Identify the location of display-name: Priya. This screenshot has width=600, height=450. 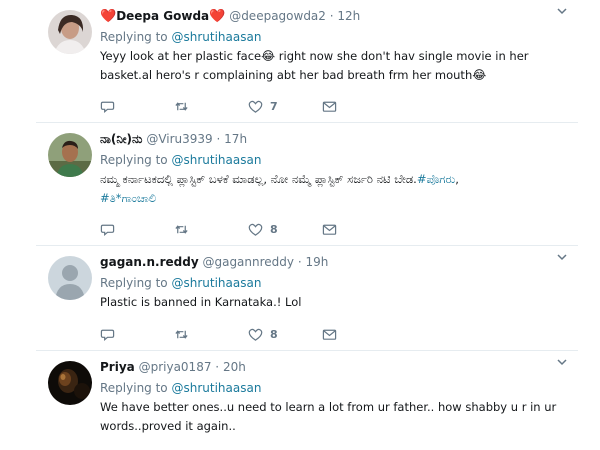
(117, 367).